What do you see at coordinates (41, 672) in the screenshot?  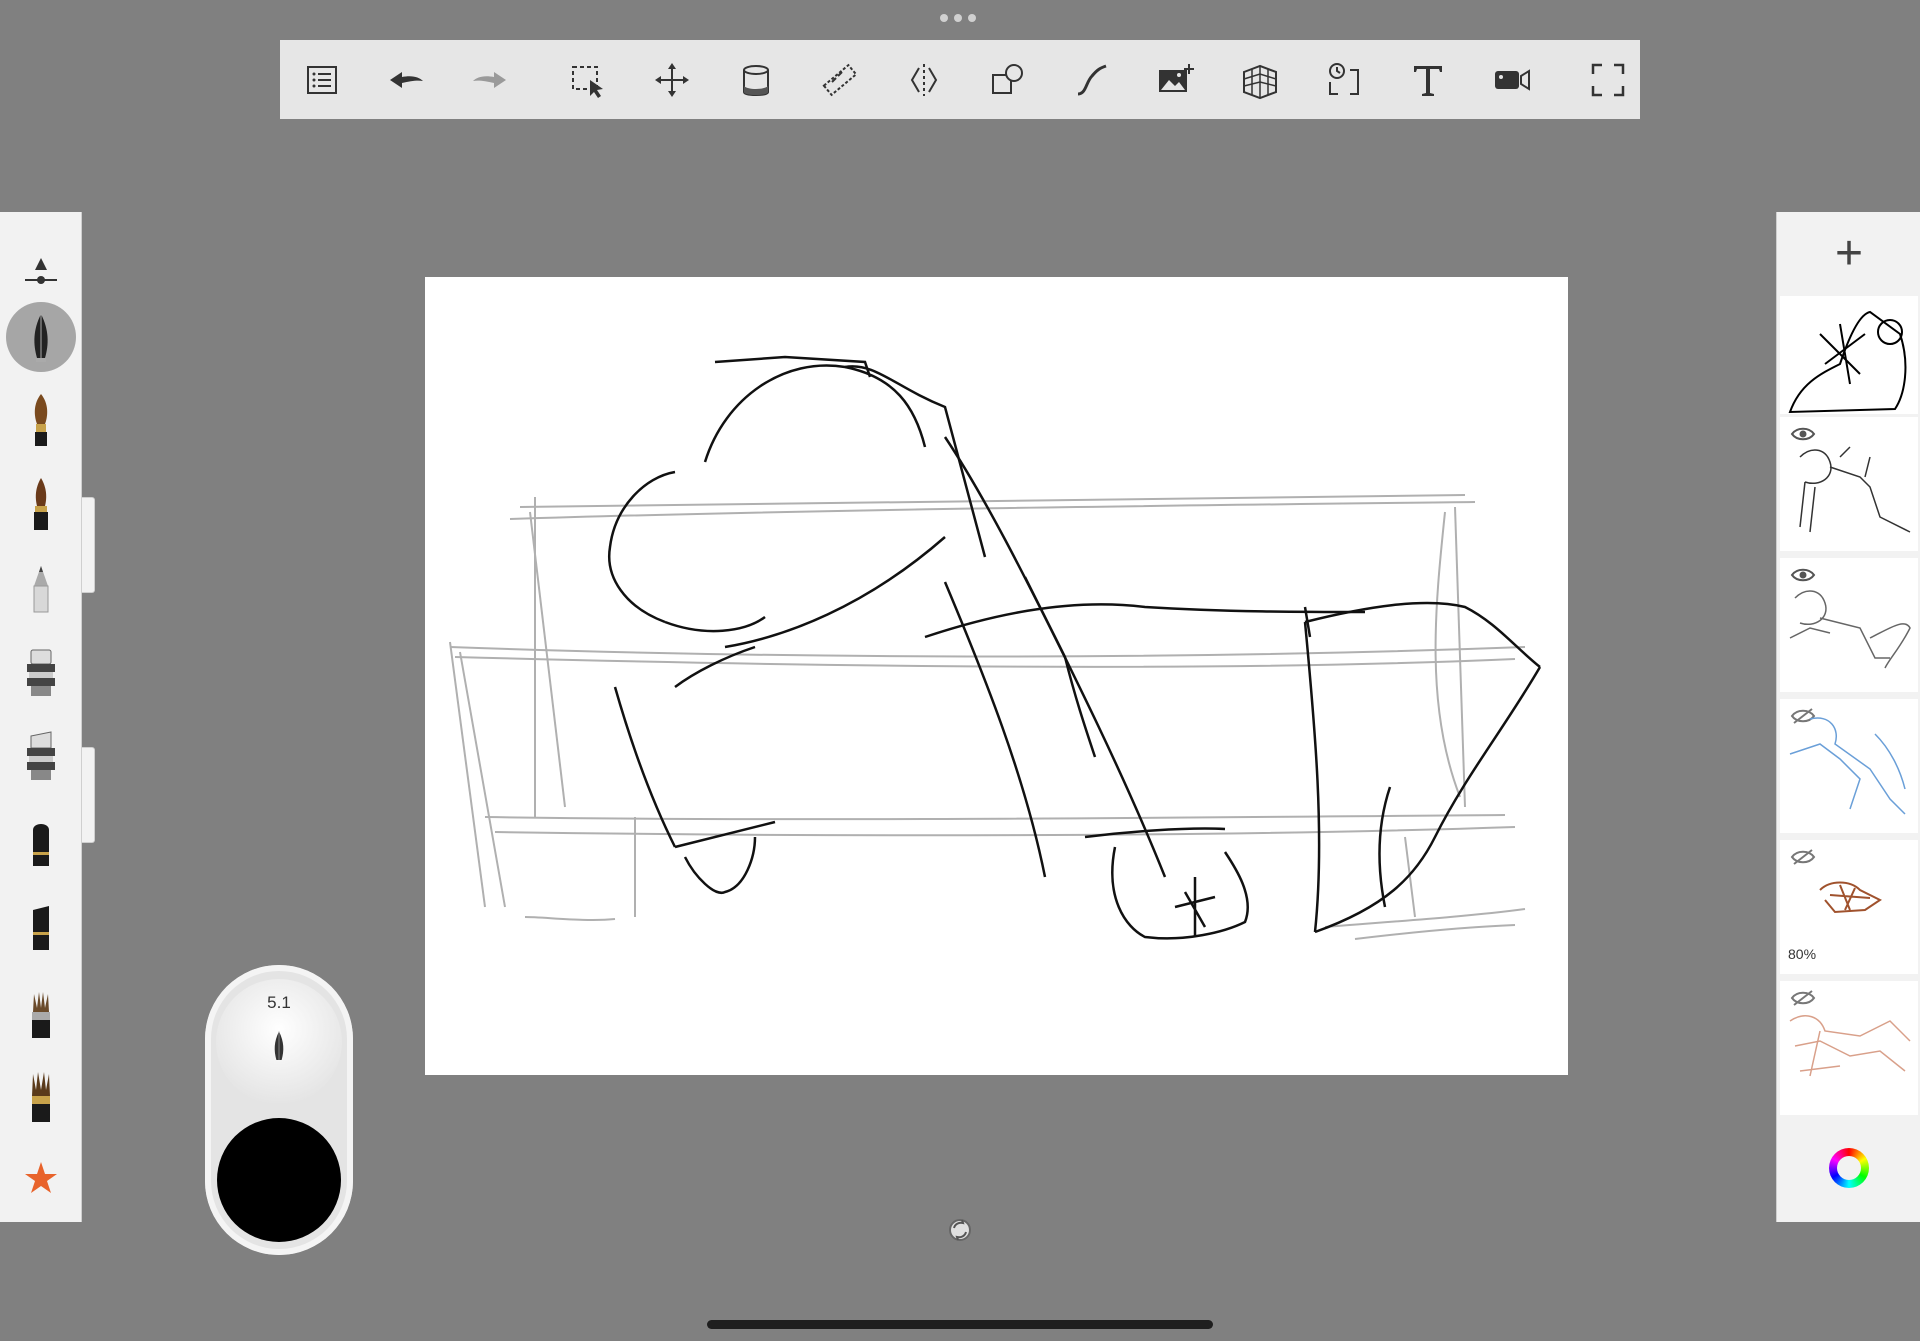 I see `airbrush-icon` at bounding box center [41, 672].